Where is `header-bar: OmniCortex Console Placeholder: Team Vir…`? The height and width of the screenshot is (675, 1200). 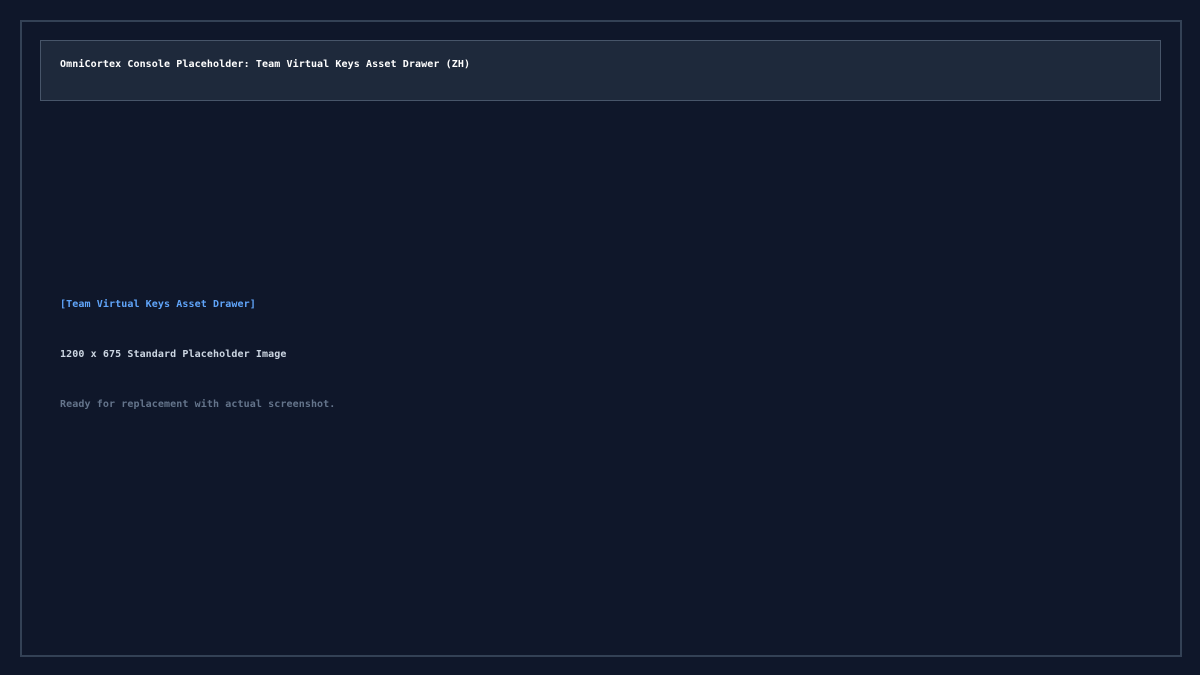
header-bar: OmniCortex Console Placeholder: Team Vir… is located at coordinates (600, 70).